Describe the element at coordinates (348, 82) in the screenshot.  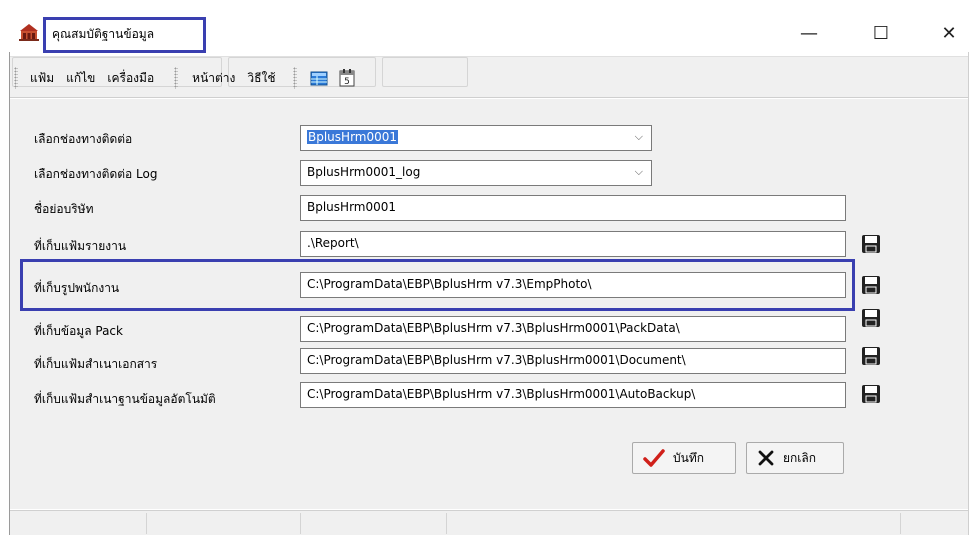
I see `svg-text: 5` at that location.